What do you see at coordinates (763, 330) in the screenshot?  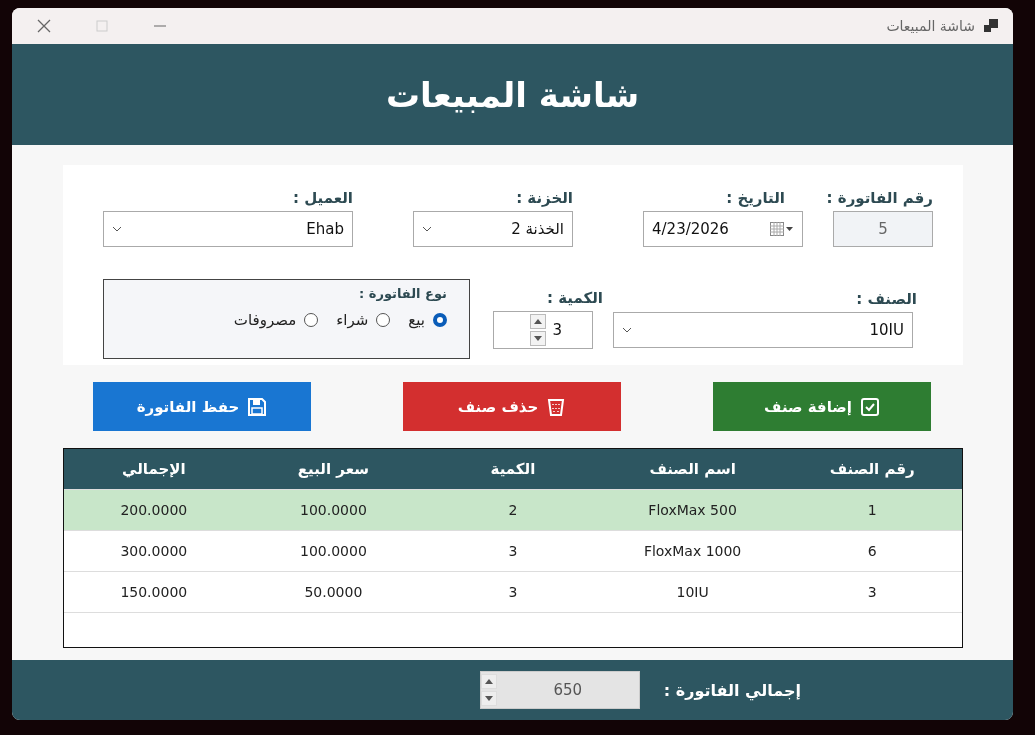 I see `item-dropdown: 10IU` at bounding box center [763, 330].